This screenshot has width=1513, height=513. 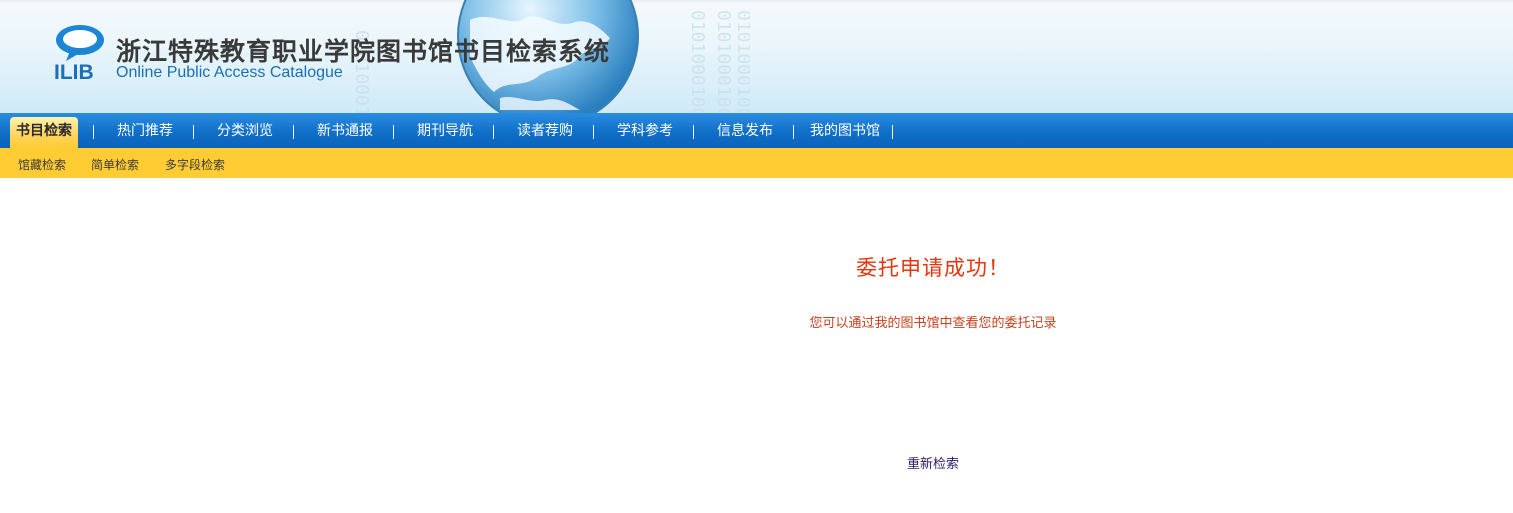 What do you see at coordinates (42, 163) in the screenshot?
I see `subnav-collection-search: 馆藏检索` at bounding box center [42, 163].